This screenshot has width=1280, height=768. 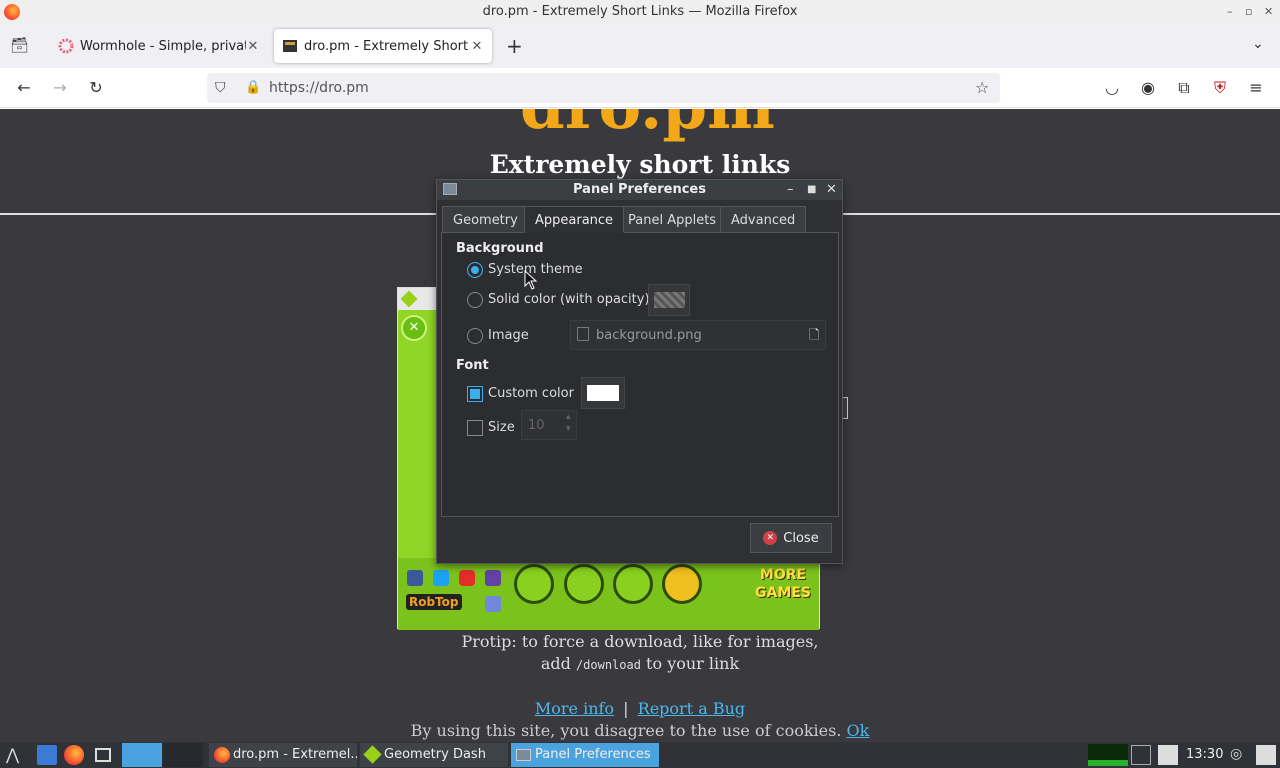 I want to click on size-label: Size, so click(x=501, y=427).